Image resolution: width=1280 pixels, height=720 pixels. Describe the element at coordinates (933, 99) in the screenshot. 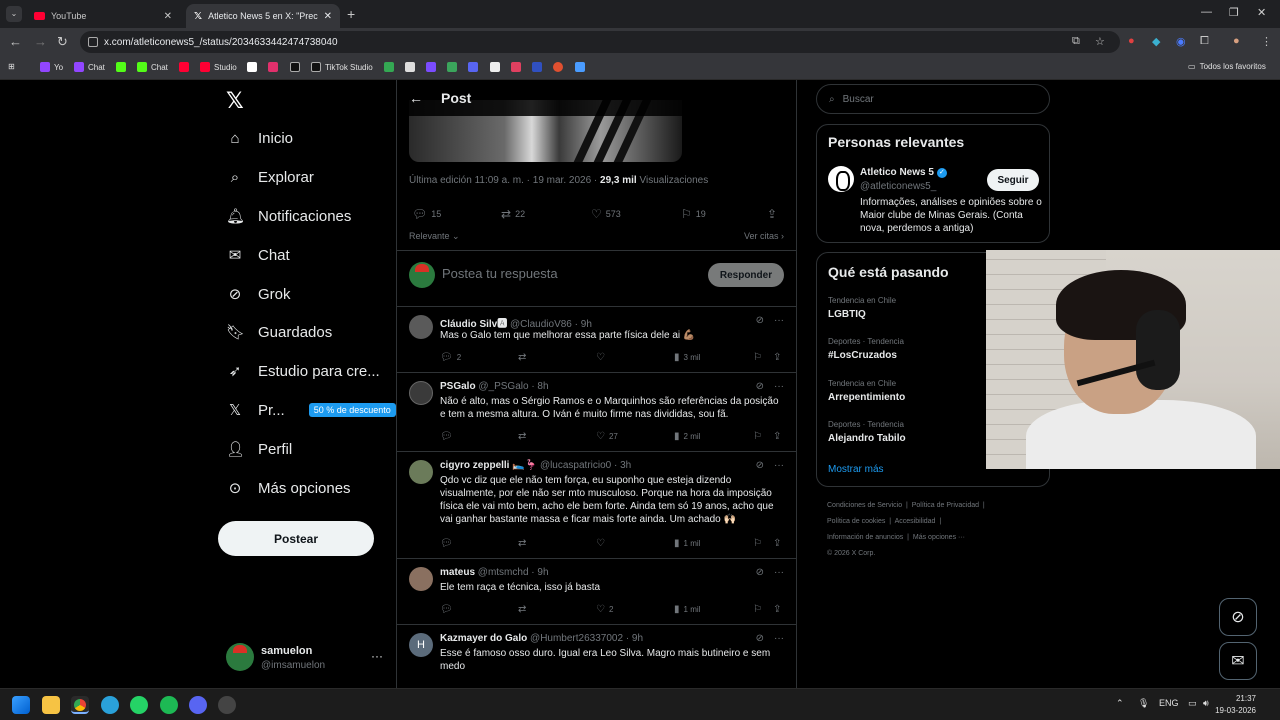

I see `search-input: ⌕ Buscar` at that location.